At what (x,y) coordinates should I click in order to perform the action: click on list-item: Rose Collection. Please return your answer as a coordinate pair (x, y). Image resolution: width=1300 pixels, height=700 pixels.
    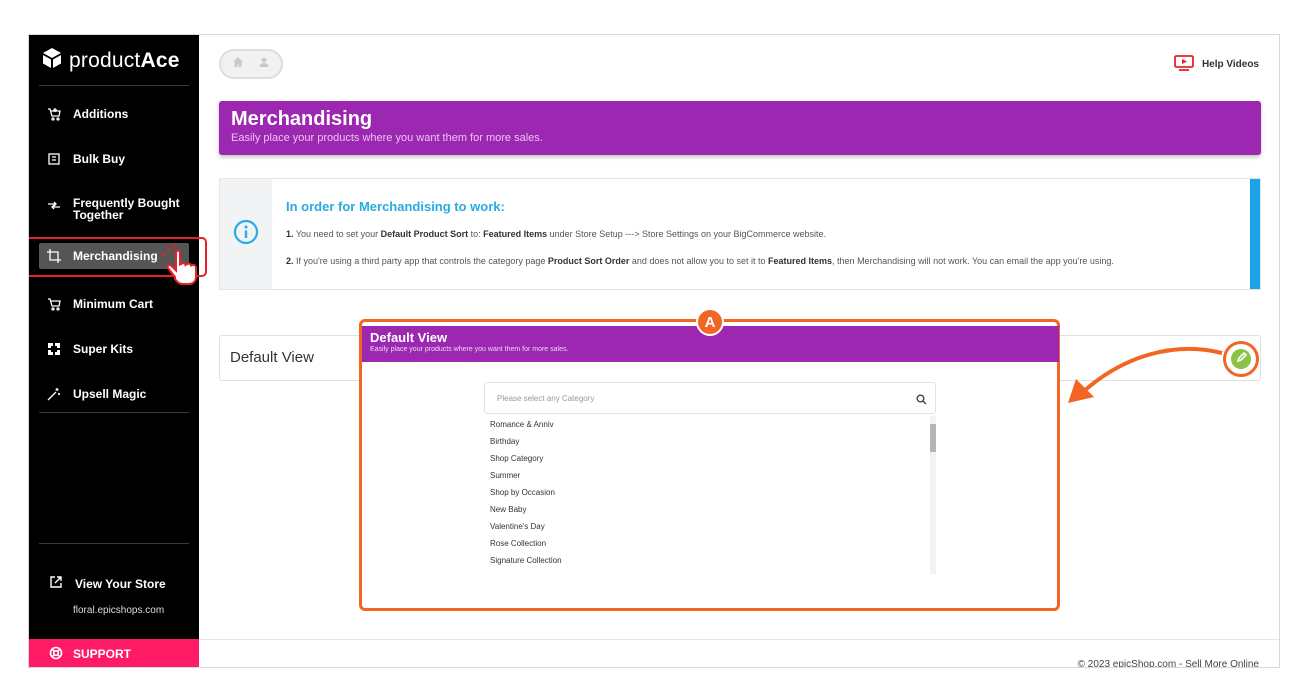
    Looking at the image, I should click on (710, 543).